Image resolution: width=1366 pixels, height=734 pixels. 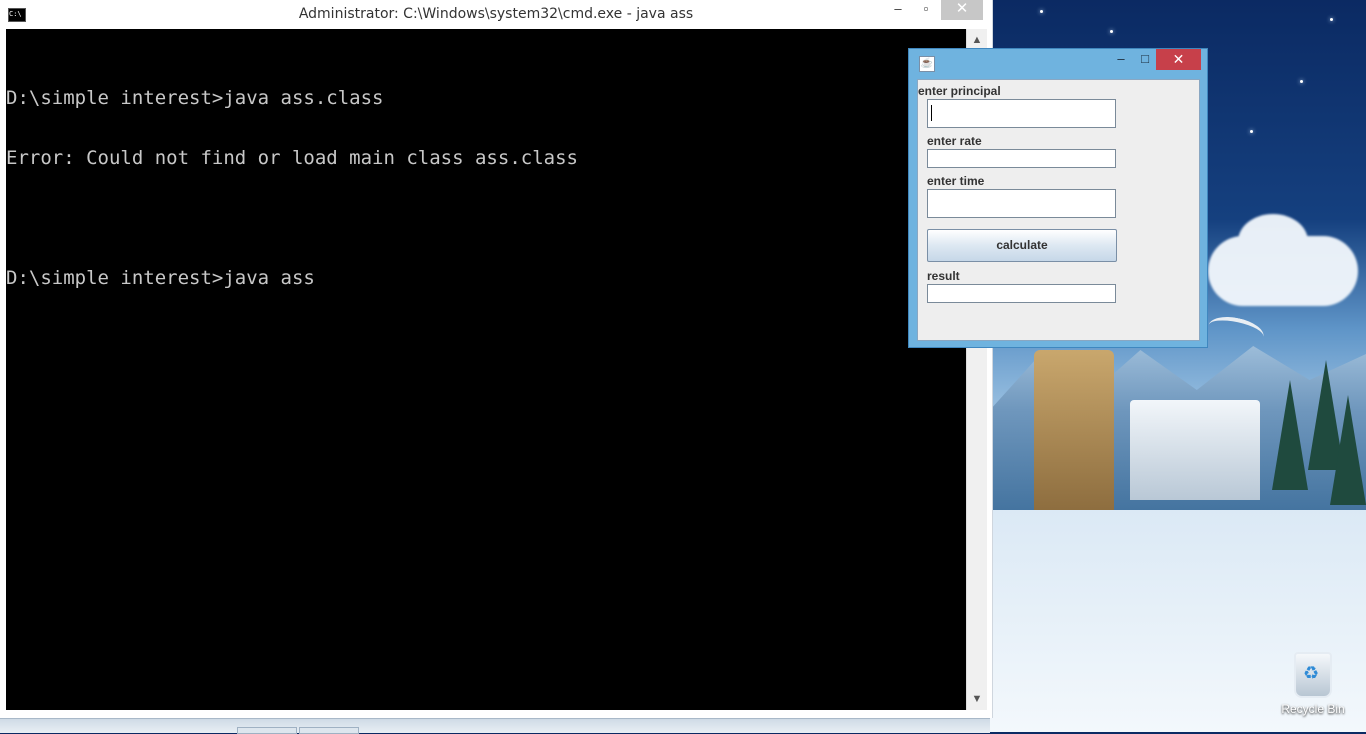 What do you see at coordinates (943, 276) in the screenshot?
I see `result-label: result` at bounding box center [943, 276].